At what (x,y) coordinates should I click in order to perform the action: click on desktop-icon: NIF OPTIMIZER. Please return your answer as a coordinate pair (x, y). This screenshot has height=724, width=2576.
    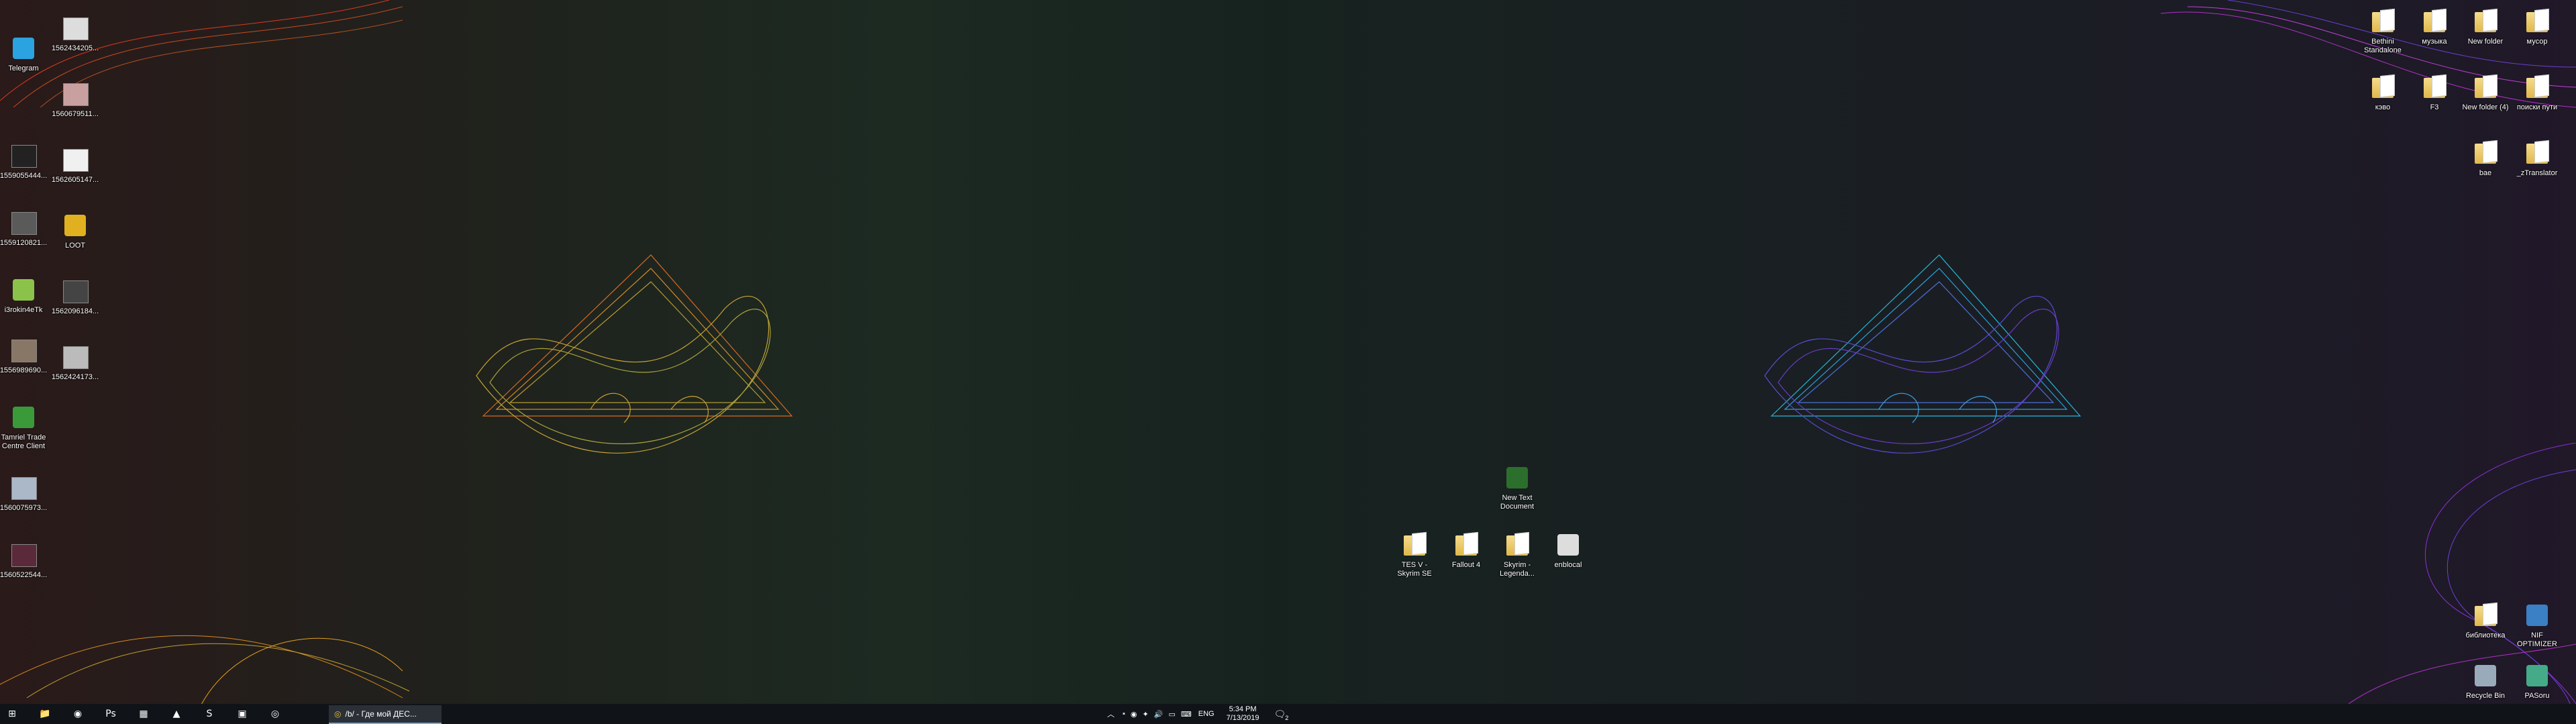
    Looking at the image, I should click on (2537, 625).